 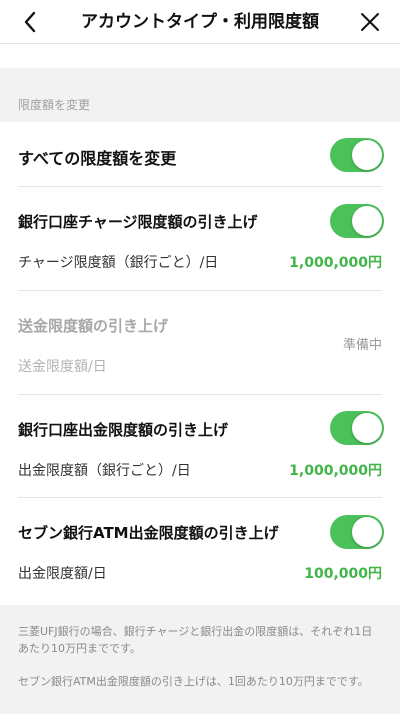 What do you see at coordinates (193, 681) in the screenshot?
I see `footer-note: セブン銀行ATM出金限度額の引き上げは、1回あたり10万円までです。` at bounding box center [193, 681].